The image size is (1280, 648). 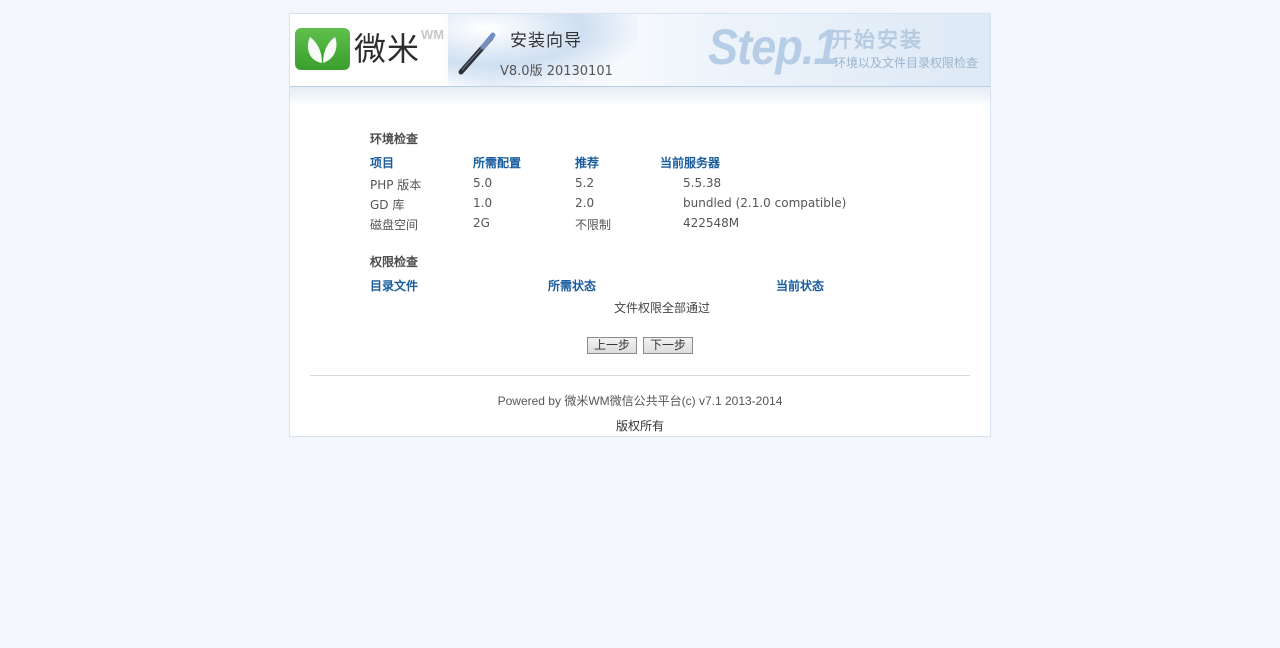 I want to click on step-subtitle: 环境以及文件目录权限检查, so click(x=906, y=63).